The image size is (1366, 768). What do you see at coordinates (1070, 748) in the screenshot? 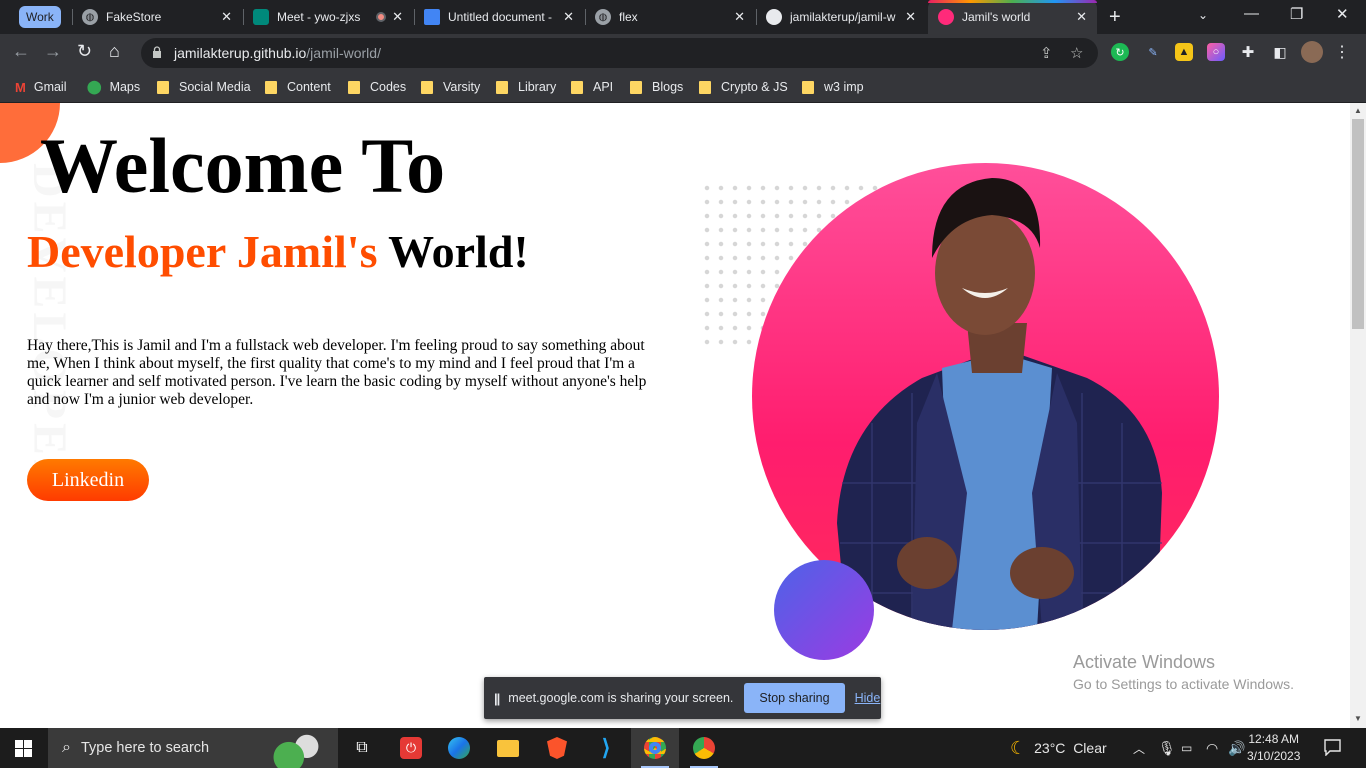
I see `weather-text: 23°C Clear` at bounding box center [1070, 748].